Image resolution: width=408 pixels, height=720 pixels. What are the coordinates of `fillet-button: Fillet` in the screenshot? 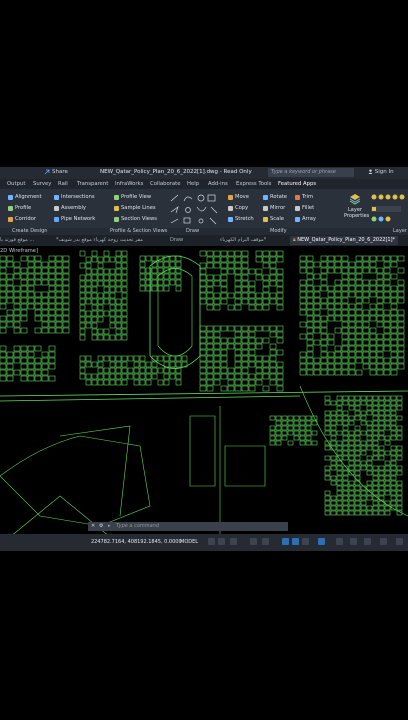 It's located at (304, 208).